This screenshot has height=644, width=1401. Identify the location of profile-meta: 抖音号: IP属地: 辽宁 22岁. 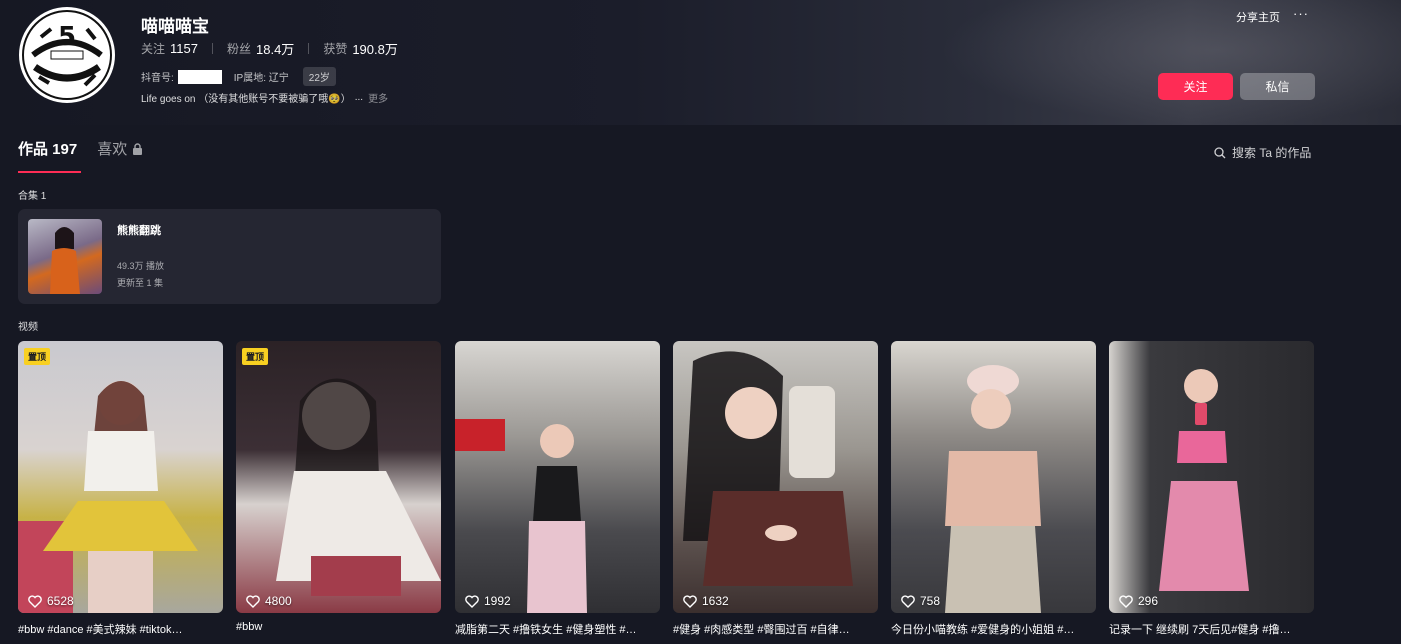
(238, 76).